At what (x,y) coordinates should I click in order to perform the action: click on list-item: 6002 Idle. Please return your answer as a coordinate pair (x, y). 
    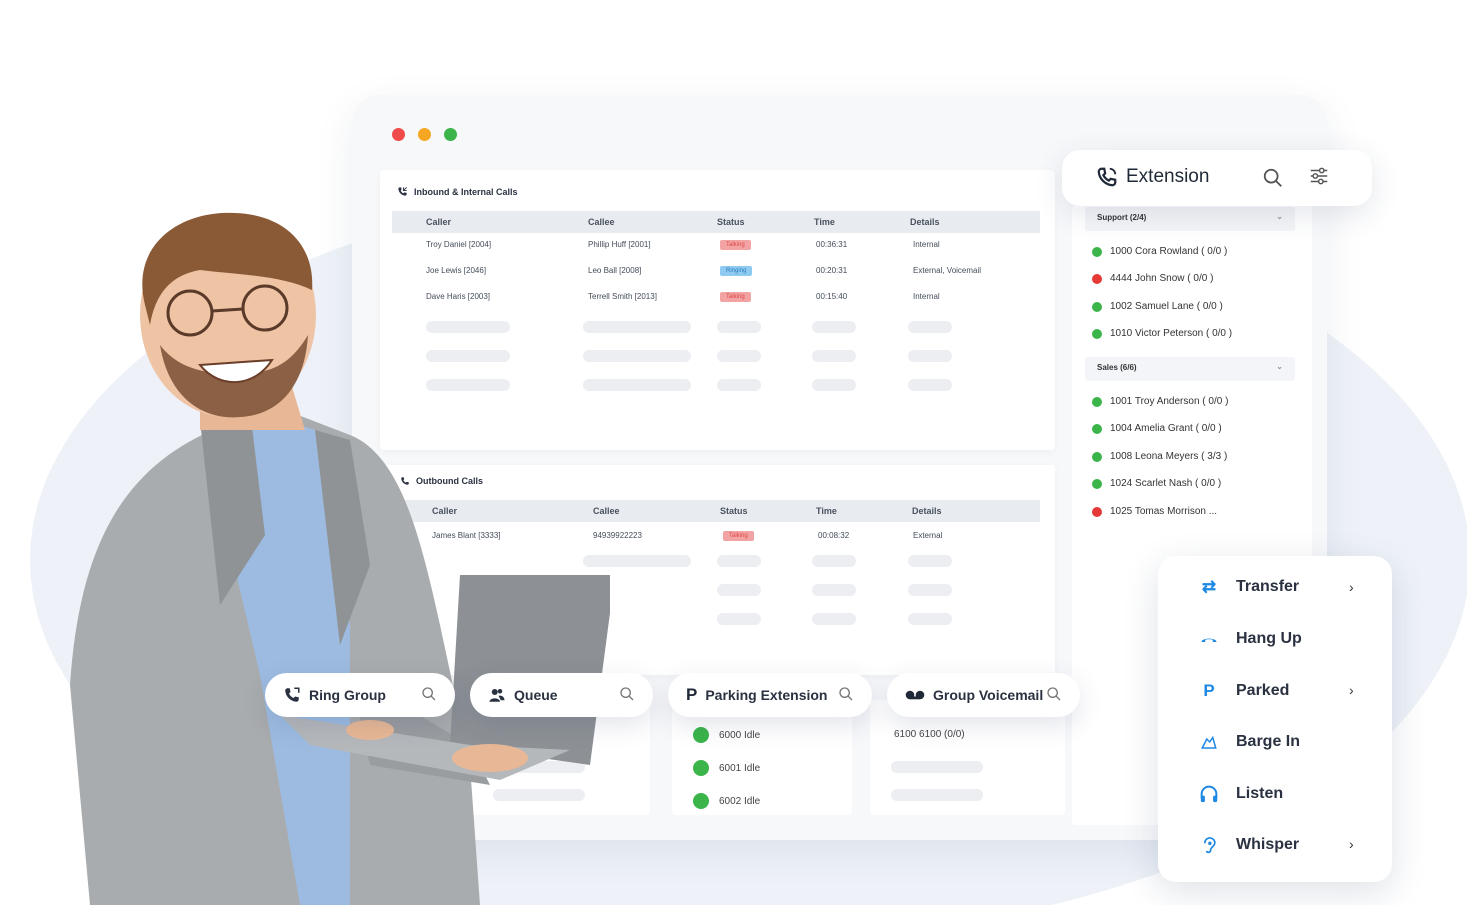
    Looking at the image, I should click on (726, 801).